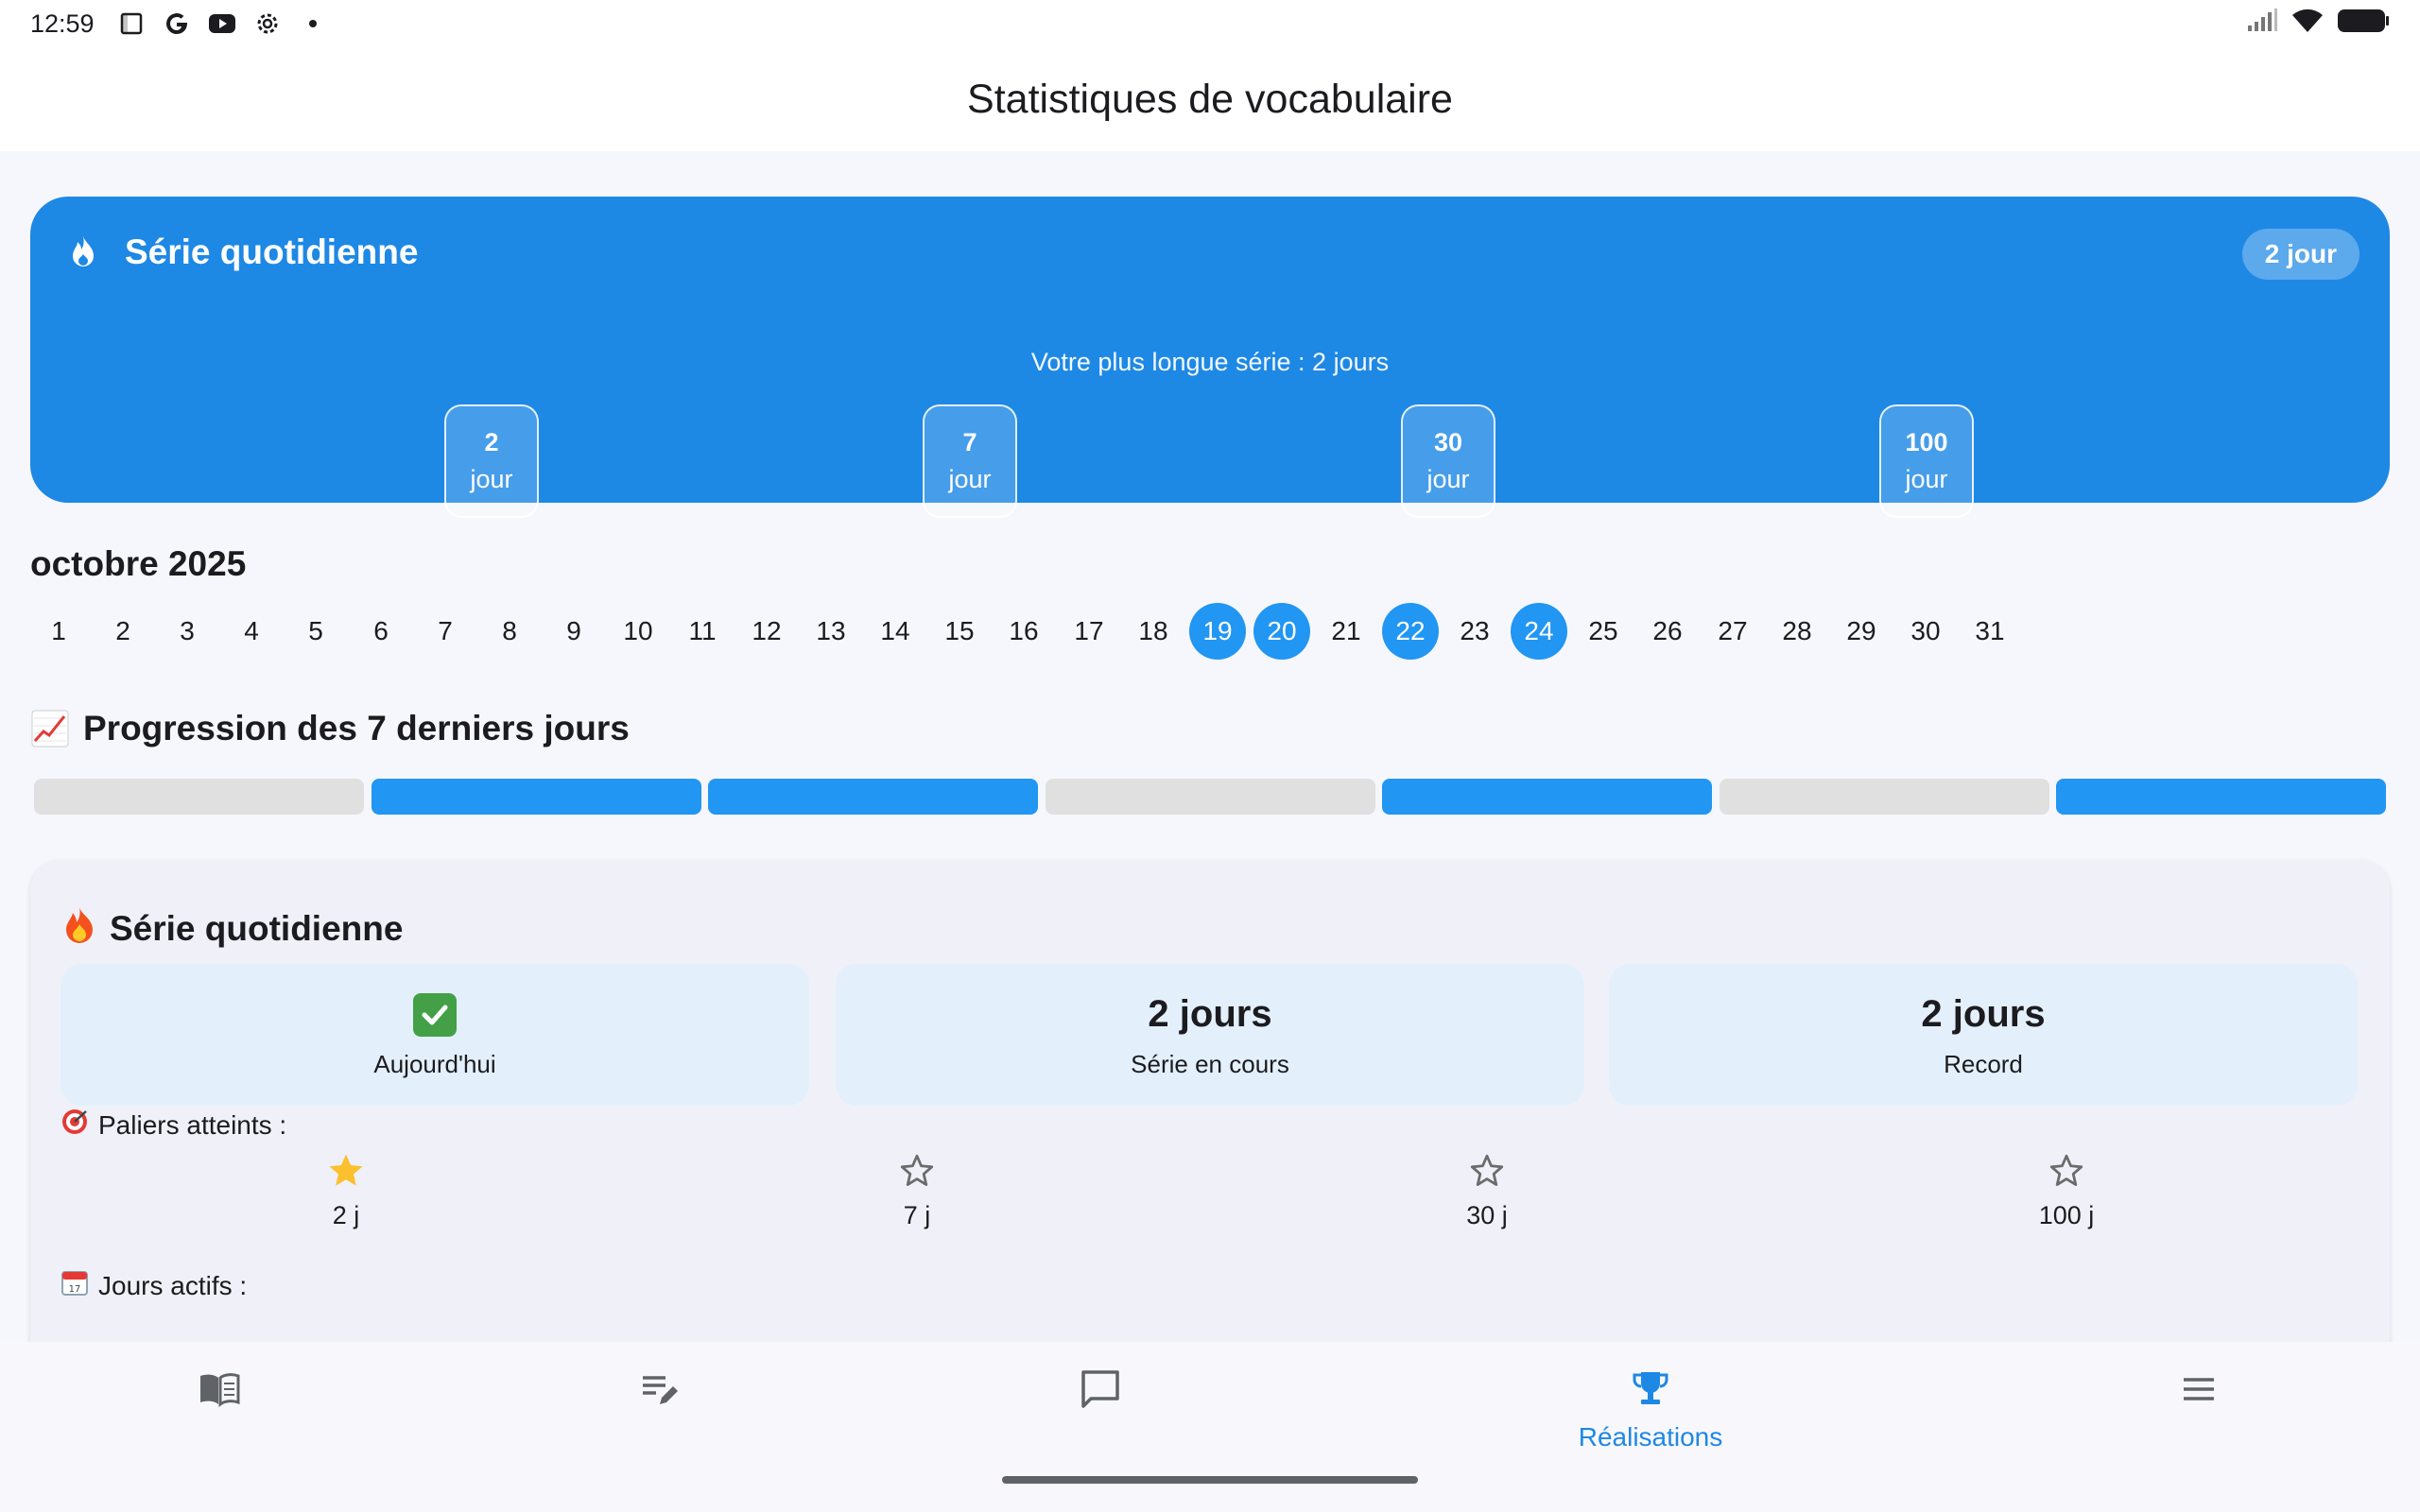  I want to click on nav-item-achievements: Réalisations, so click(1651, 1413).